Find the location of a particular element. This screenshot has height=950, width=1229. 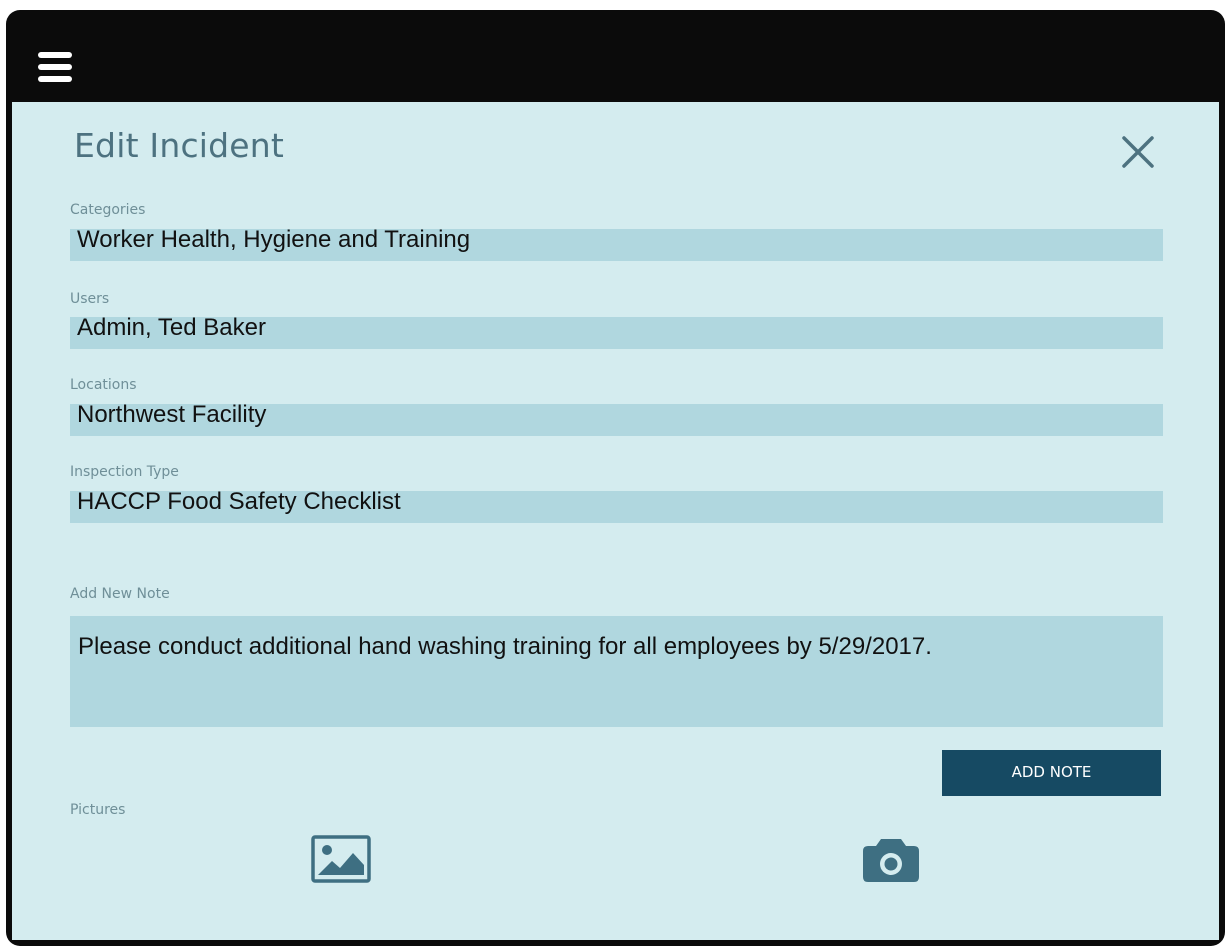

top-app-bar is located at coordinates (615, 56).